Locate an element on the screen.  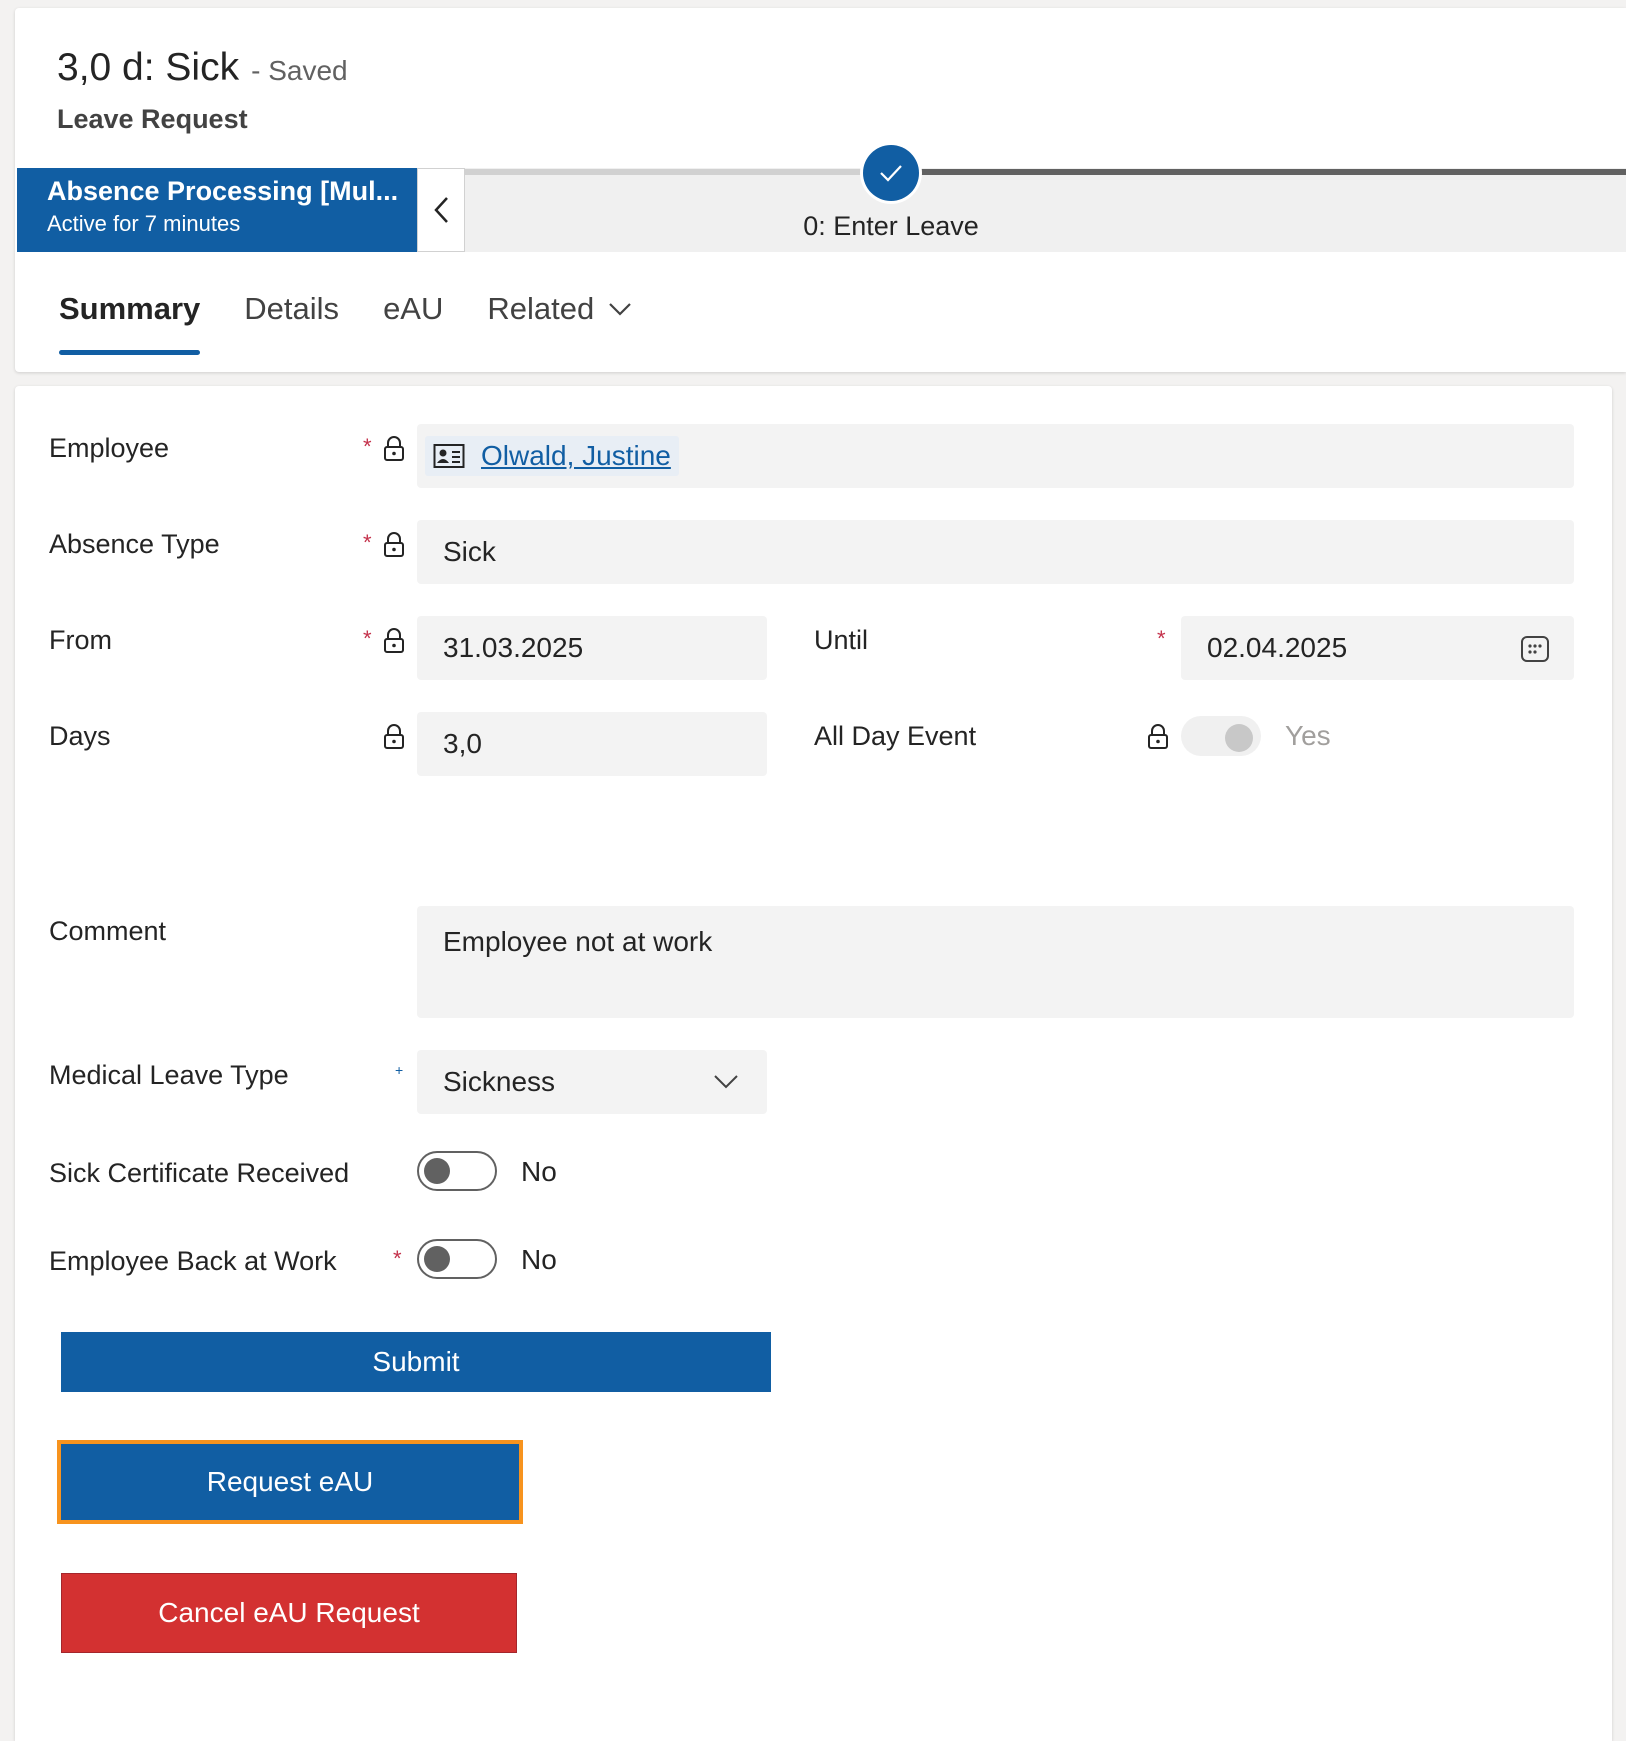
process-progress-line-remaining is located at coordinates (1265, 172).